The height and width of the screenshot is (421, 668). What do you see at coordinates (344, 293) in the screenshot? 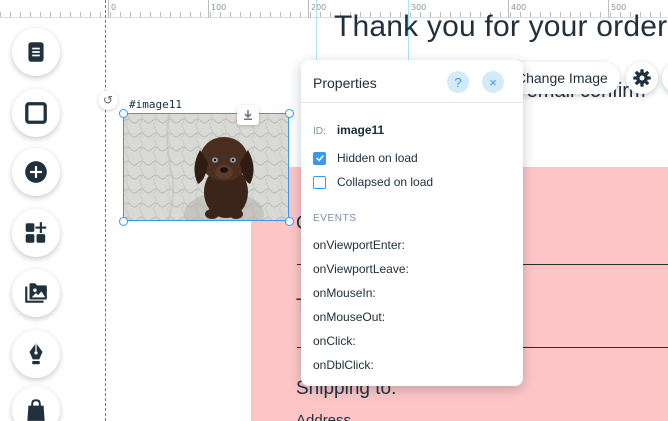
I see `event-item: onMouseIn:` at bounding box center [344, 293].